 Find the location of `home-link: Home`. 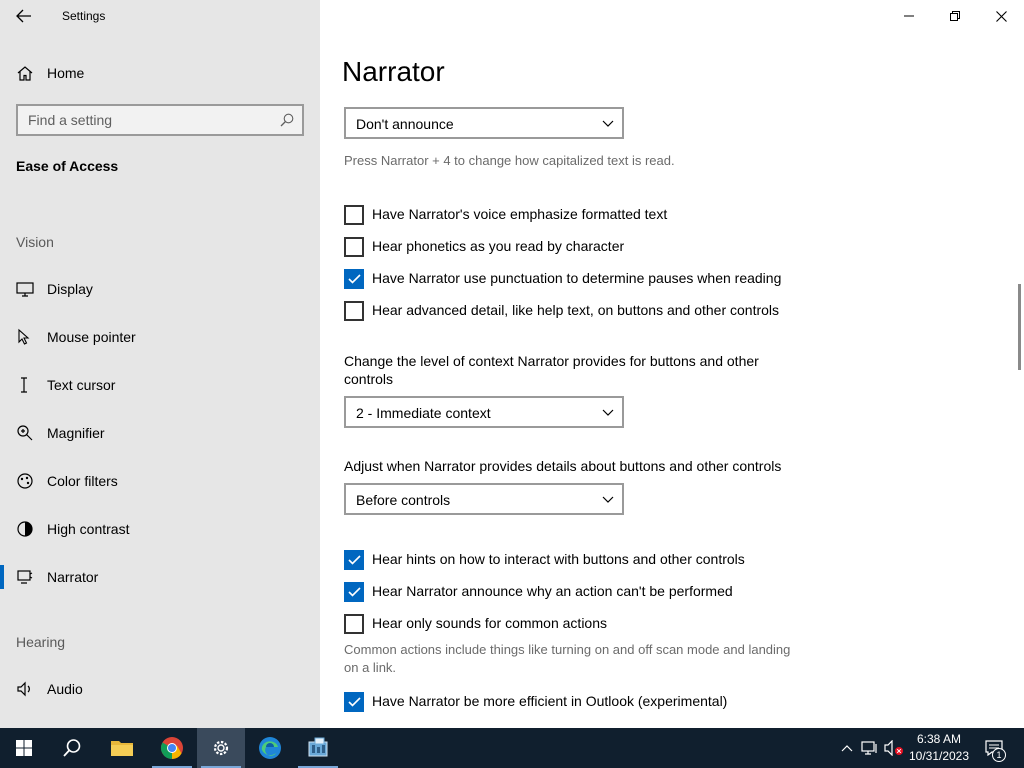

home-link: Home is located at coordinates (160, 73).